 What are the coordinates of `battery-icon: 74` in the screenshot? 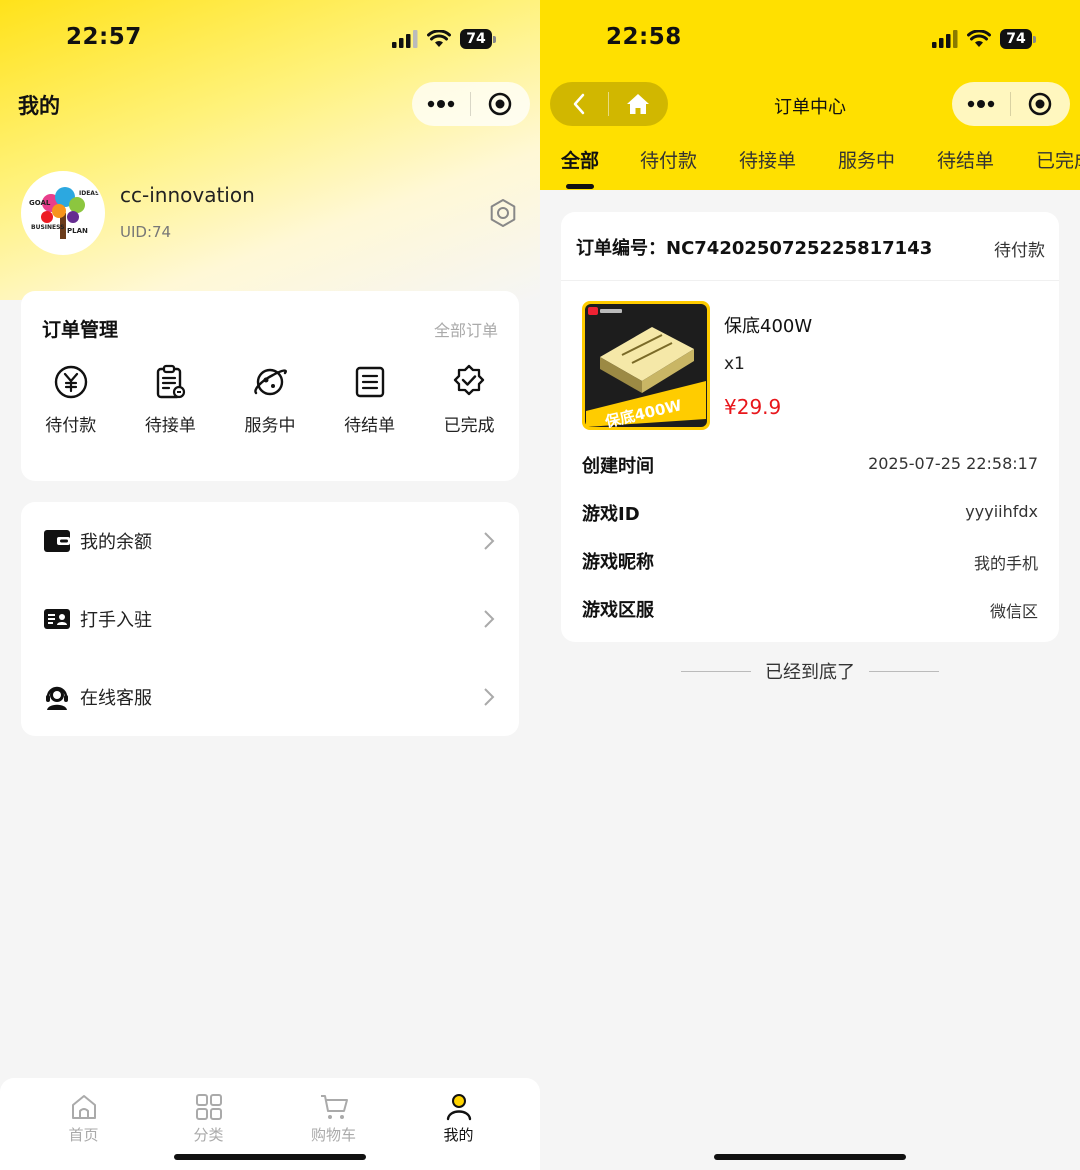 It's located at (1018, 39).